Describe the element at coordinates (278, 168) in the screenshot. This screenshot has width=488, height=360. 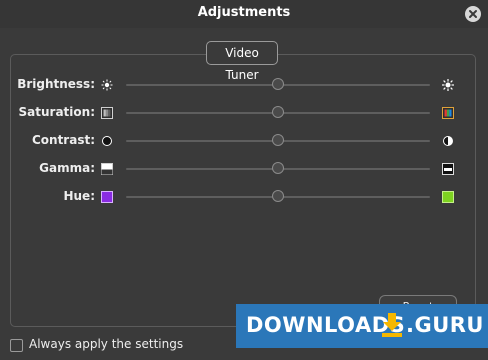
I see `gamma-slider-thumb` at that location.